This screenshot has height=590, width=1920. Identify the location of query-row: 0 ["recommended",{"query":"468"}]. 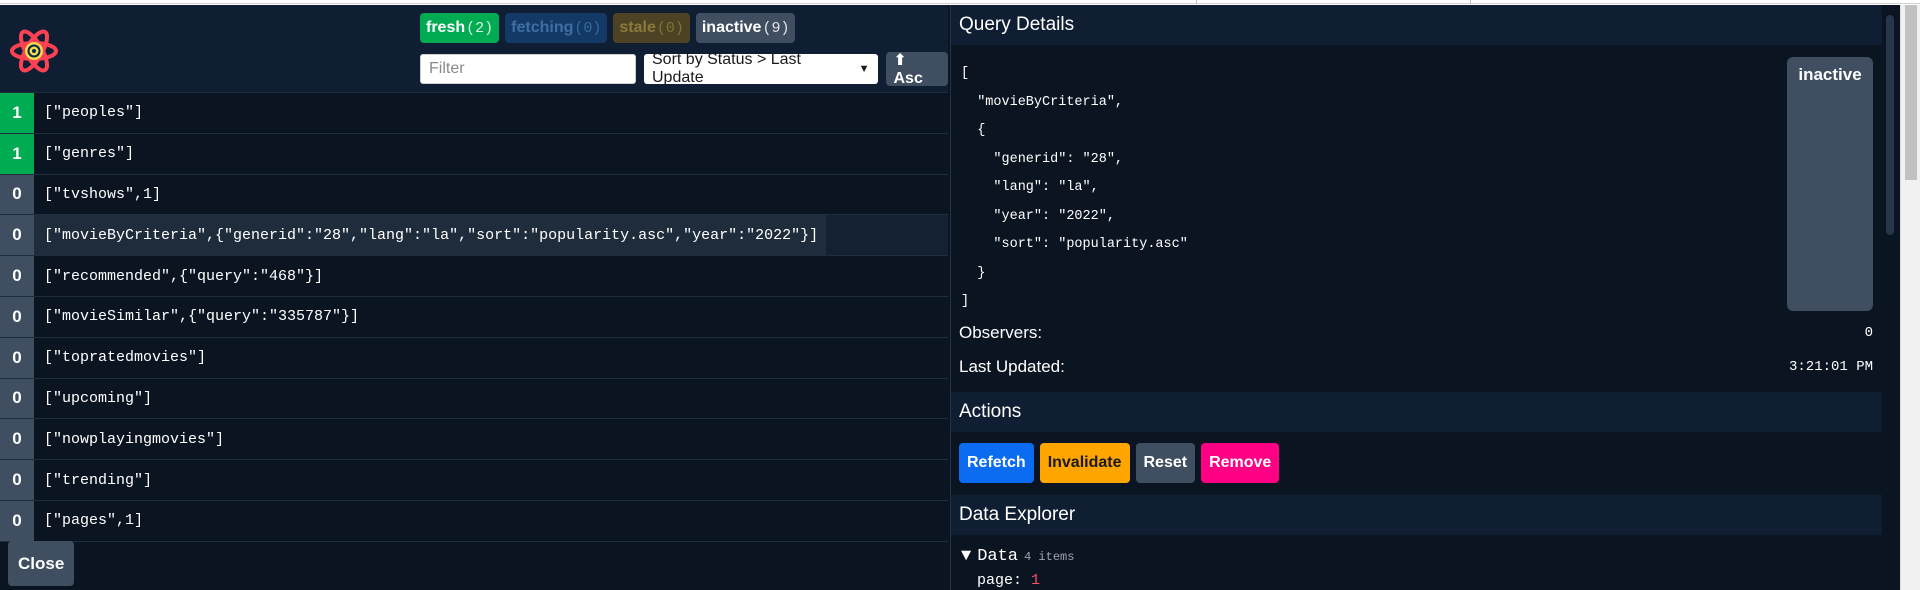
(474, 276).